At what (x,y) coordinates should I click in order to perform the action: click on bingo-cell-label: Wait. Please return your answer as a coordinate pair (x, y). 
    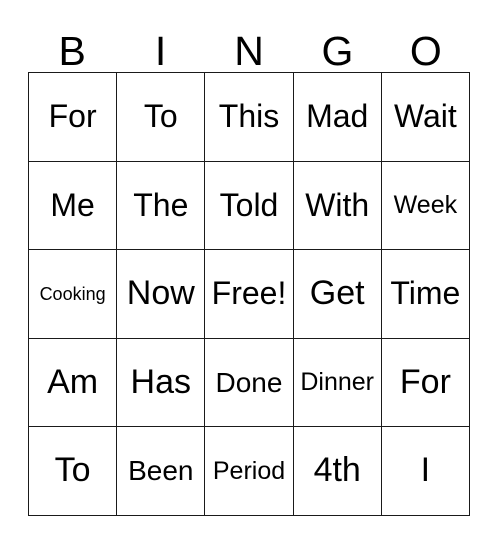
    Looking at the image, I should click on (425, 116).